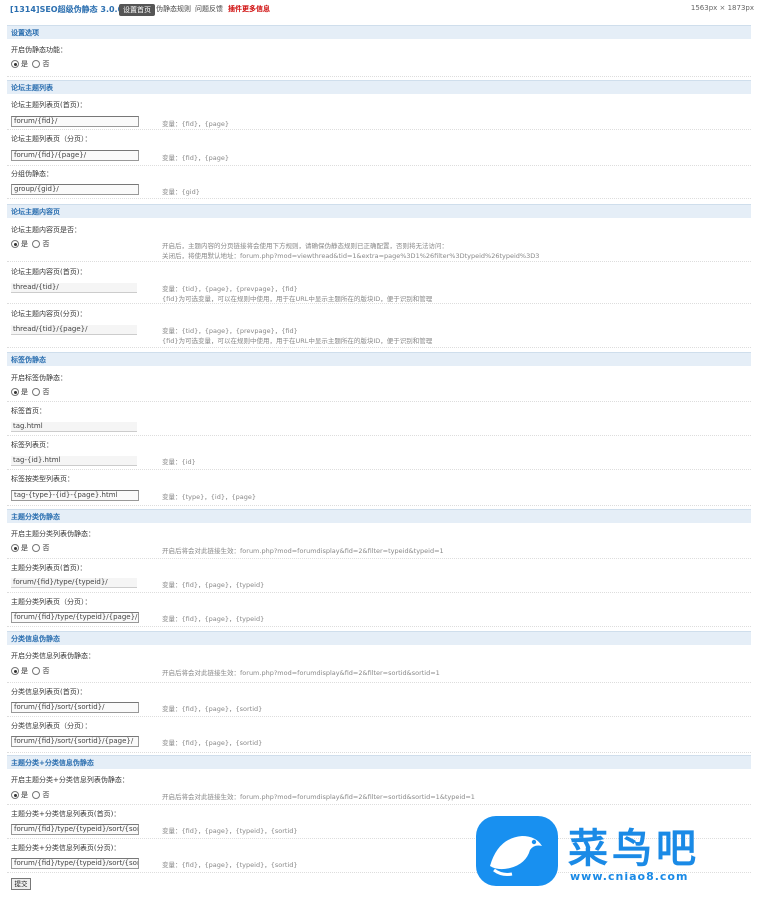  I want to click on type-home-input: forum/{fid}/type/{typeid}/, so click(74, 583).